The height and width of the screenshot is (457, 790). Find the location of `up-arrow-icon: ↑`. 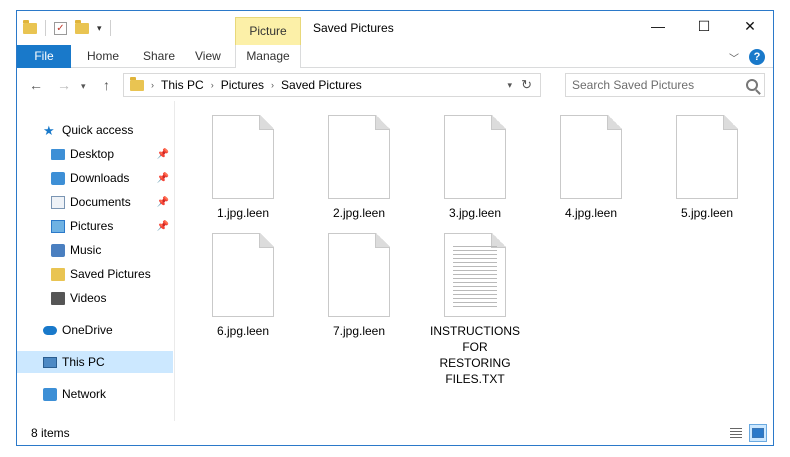

up-arrow-icon: ↑ is located at coordinates (106, 85).